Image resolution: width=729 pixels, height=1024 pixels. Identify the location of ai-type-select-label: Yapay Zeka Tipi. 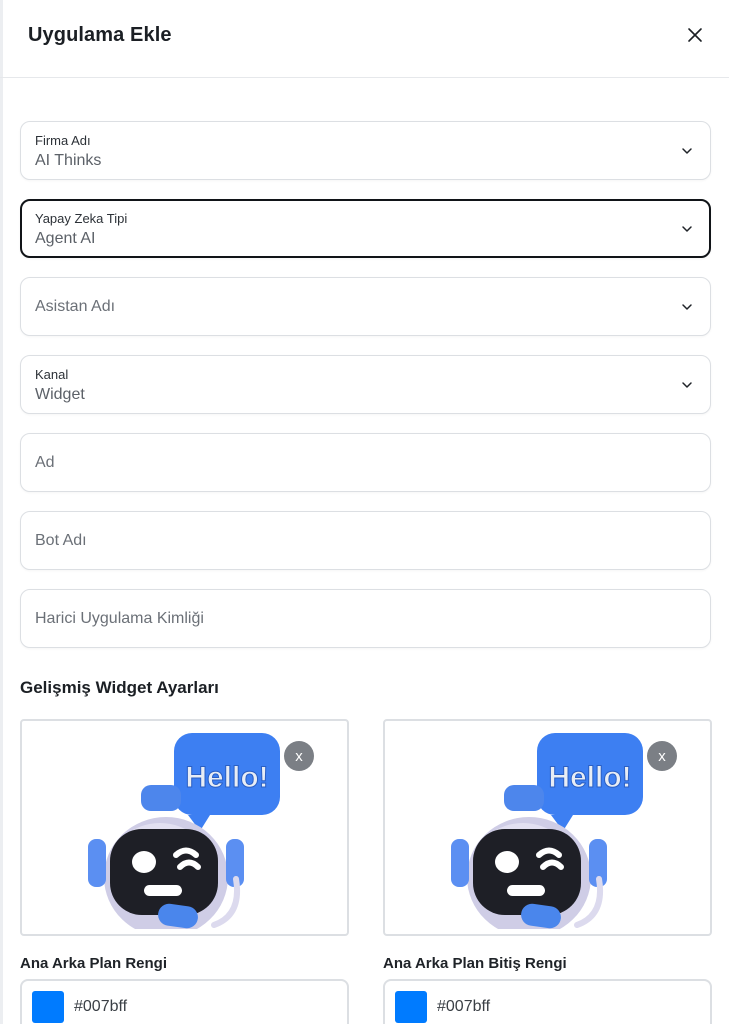
(81, 218).